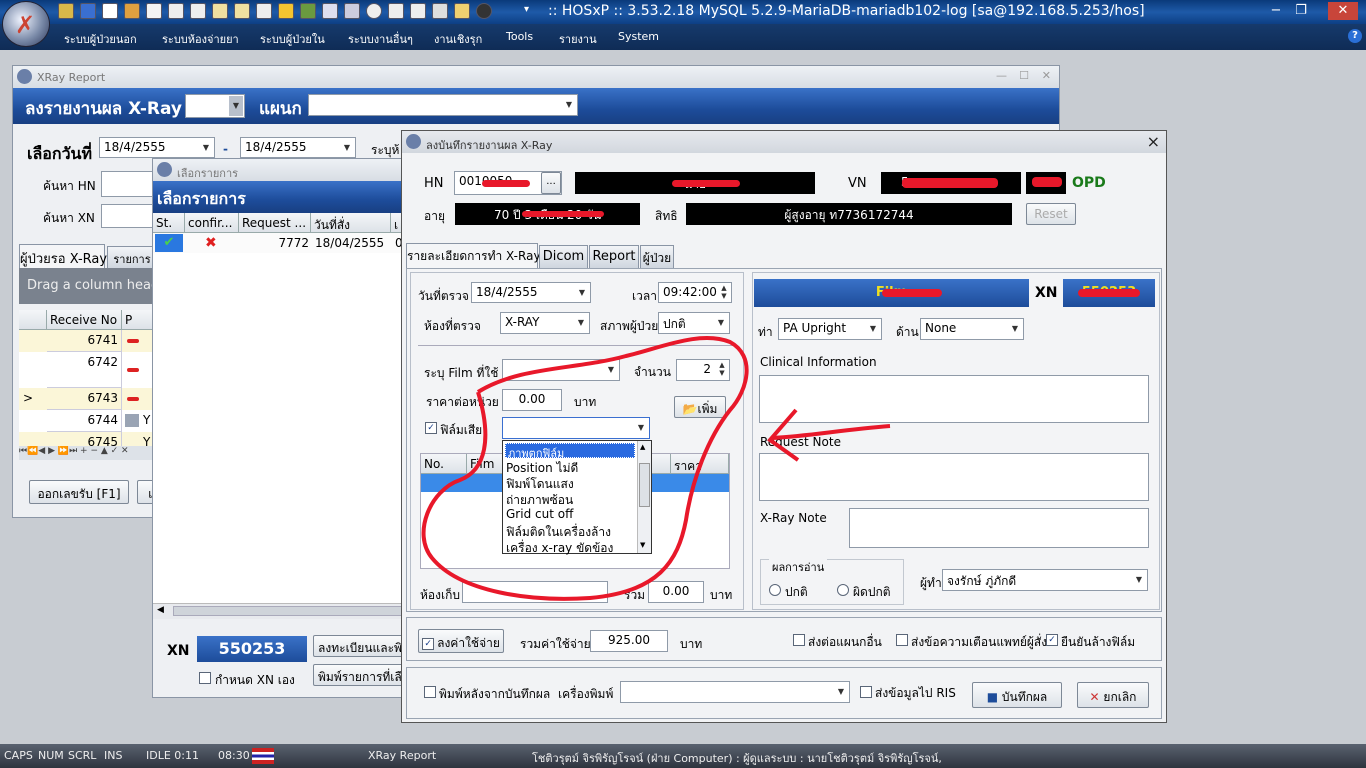 The height and width of the screenshot is (768, 1366). What do you see at coordinates (160, 610) in the screenshot?
I see `scroll-left-icon: ◀` at bounding box center [160, 610].